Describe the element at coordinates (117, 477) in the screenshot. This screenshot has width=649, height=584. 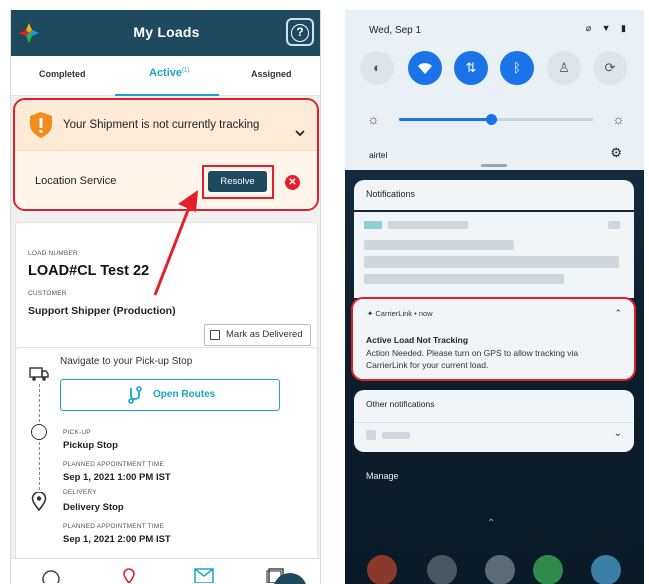
I see `pickup-time: Sep 1, 2021 1:00 PM IST` at that location.